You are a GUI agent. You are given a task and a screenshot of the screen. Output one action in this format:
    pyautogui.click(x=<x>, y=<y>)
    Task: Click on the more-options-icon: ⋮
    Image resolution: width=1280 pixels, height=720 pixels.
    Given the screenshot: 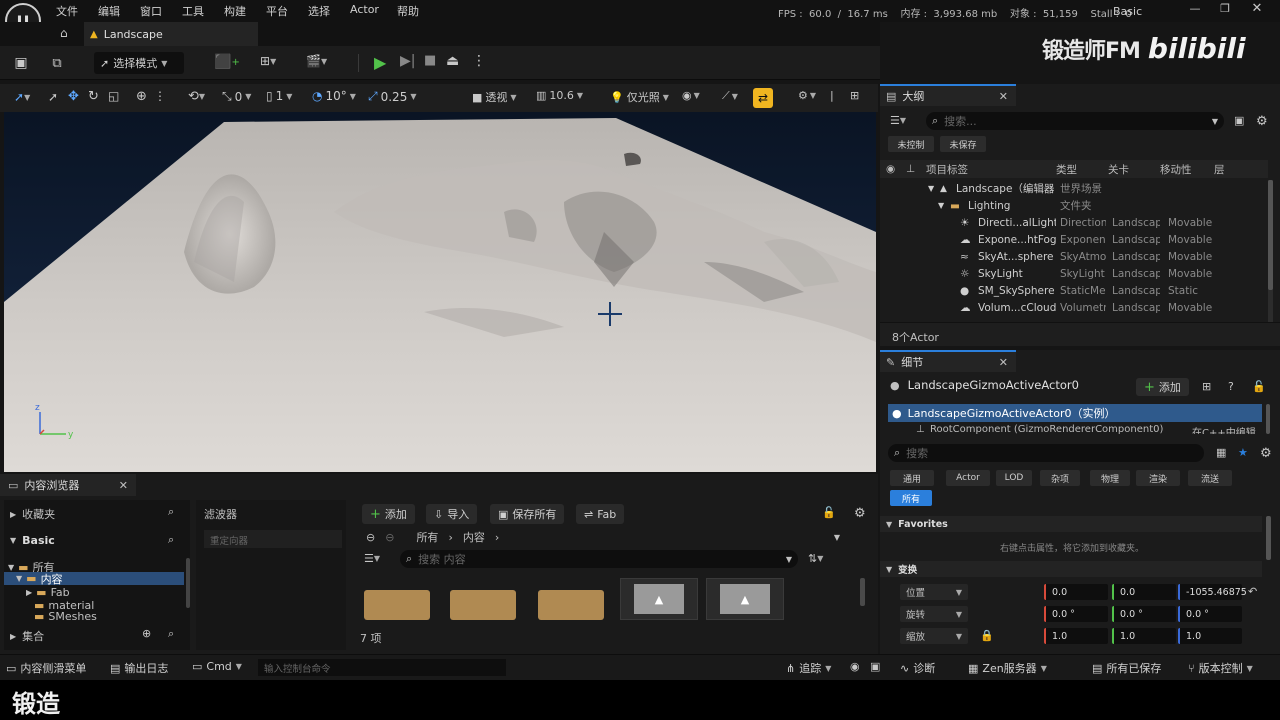 What is the action you would take?
    pyautogui.click(x=479, y=61)
    